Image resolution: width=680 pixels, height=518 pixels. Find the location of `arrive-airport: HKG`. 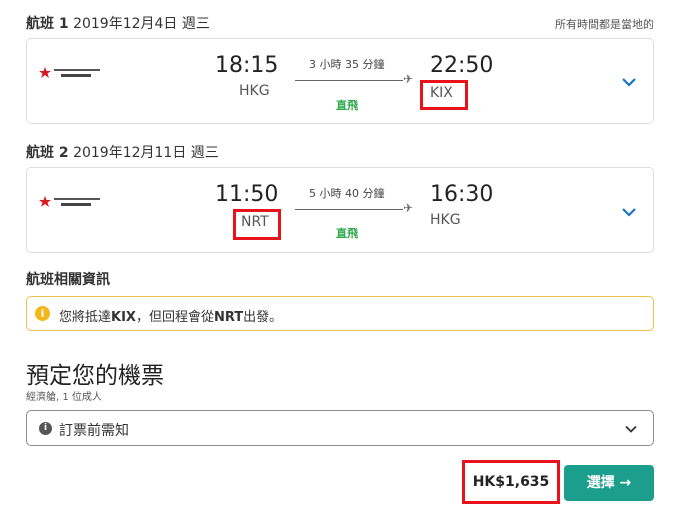

arrive-airport: HKG is located at coordinates (445, 220).